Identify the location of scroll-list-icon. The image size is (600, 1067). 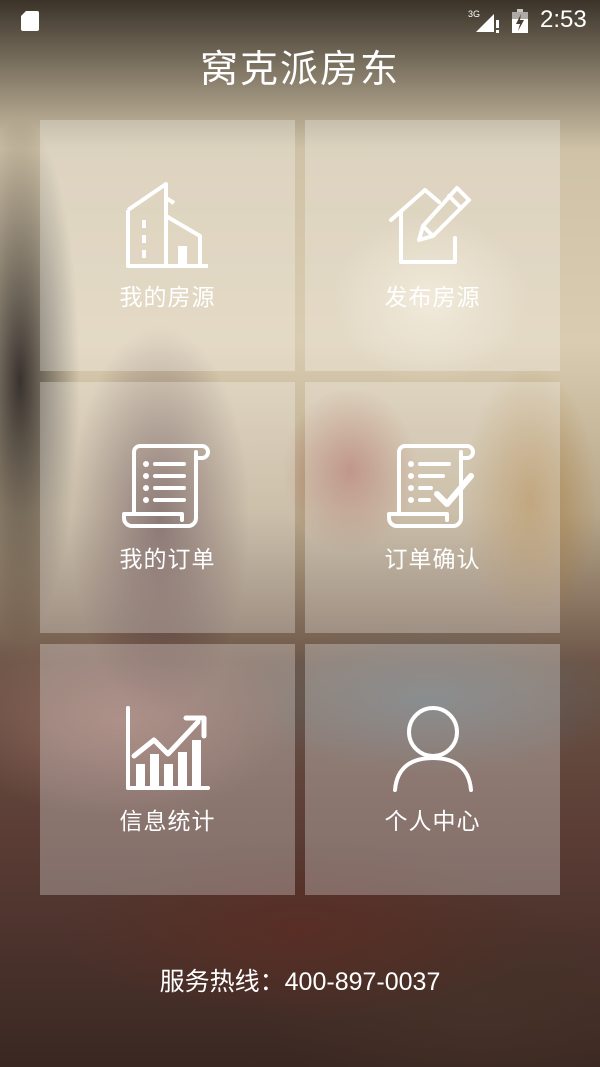
(165, 486).